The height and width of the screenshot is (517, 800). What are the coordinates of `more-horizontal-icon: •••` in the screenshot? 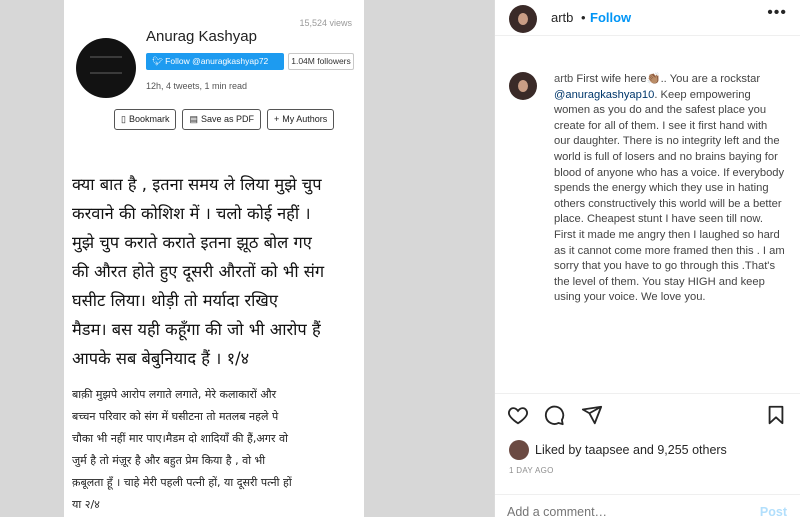 It's located at (777, 13).